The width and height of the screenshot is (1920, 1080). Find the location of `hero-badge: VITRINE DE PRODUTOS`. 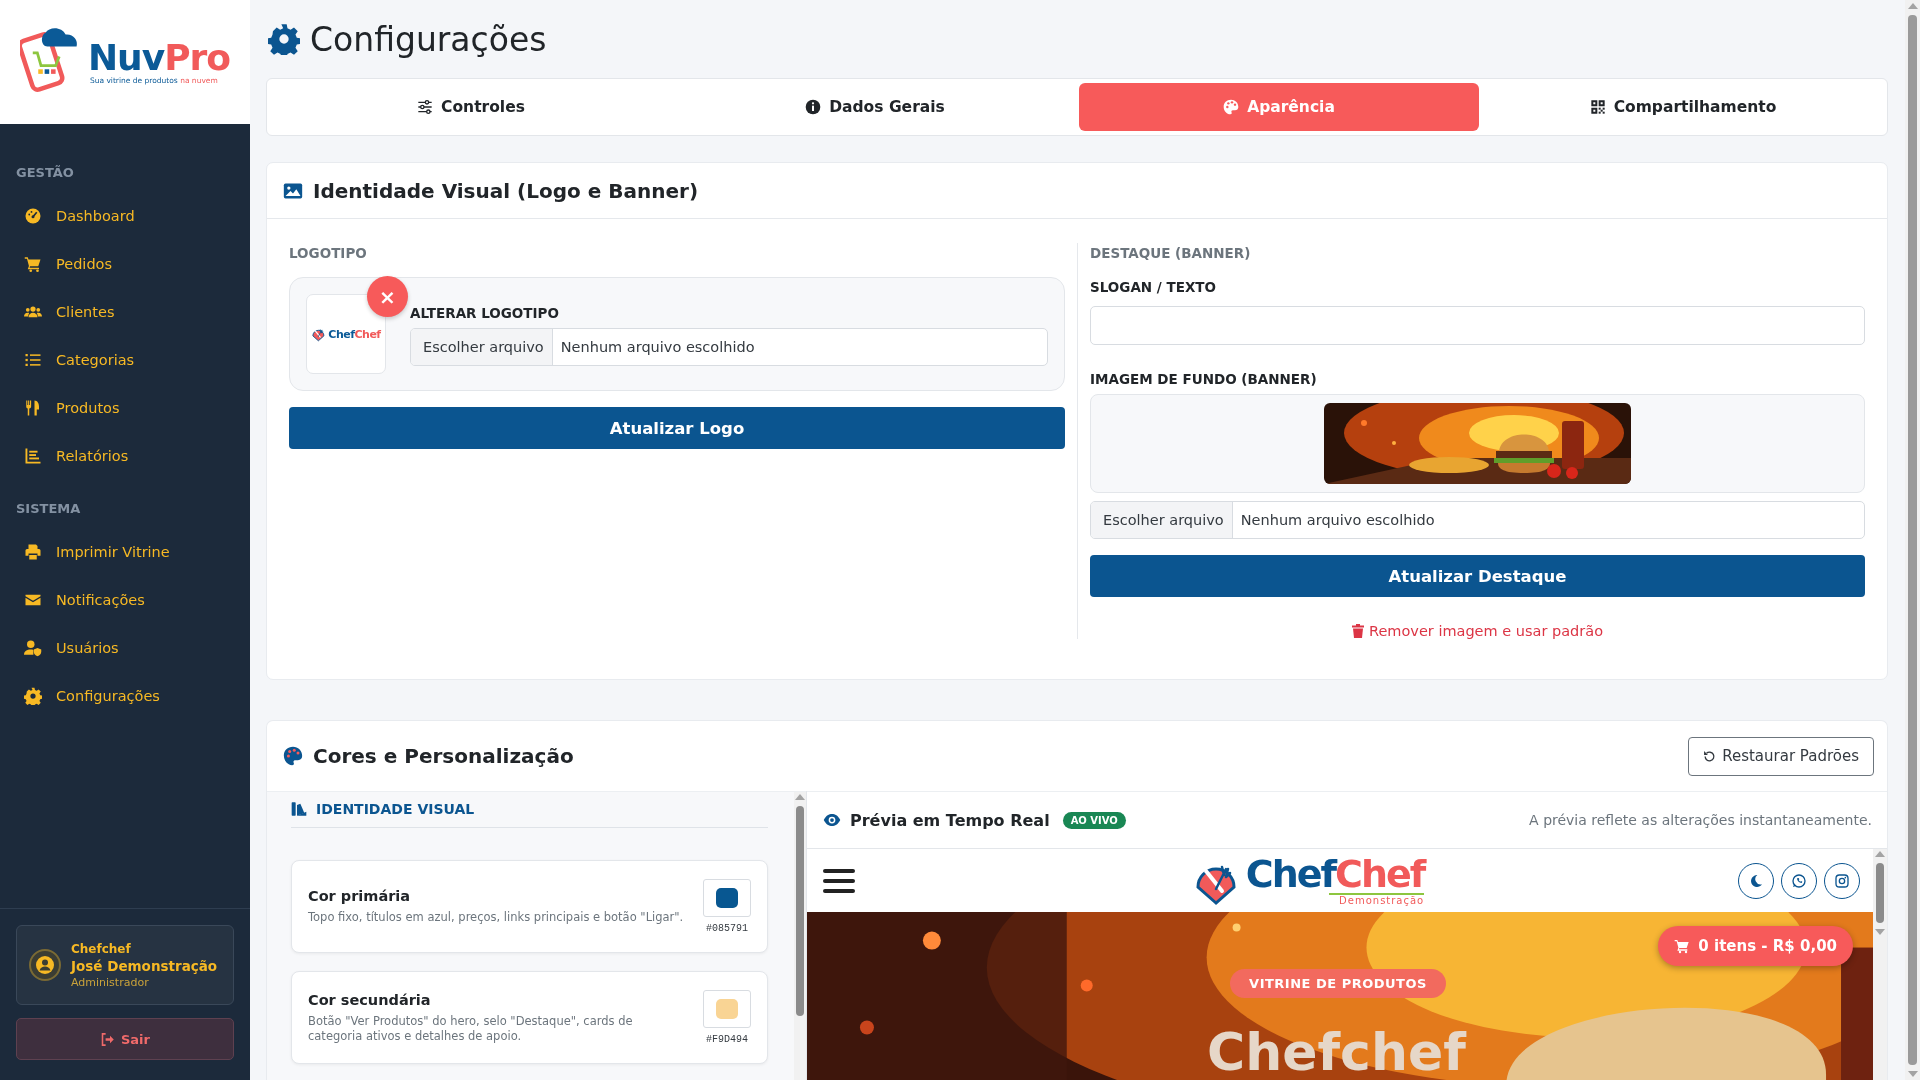

hero-badge: VITRINE DE PRODUTOS is located at coordinates (1338, 983).